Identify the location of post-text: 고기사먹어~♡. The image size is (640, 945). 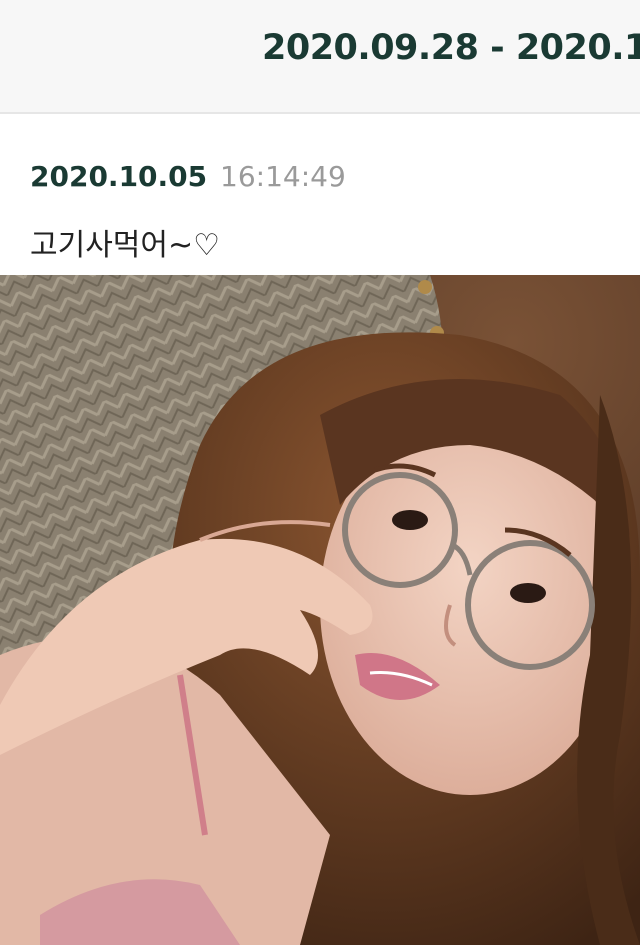
(125, 245).